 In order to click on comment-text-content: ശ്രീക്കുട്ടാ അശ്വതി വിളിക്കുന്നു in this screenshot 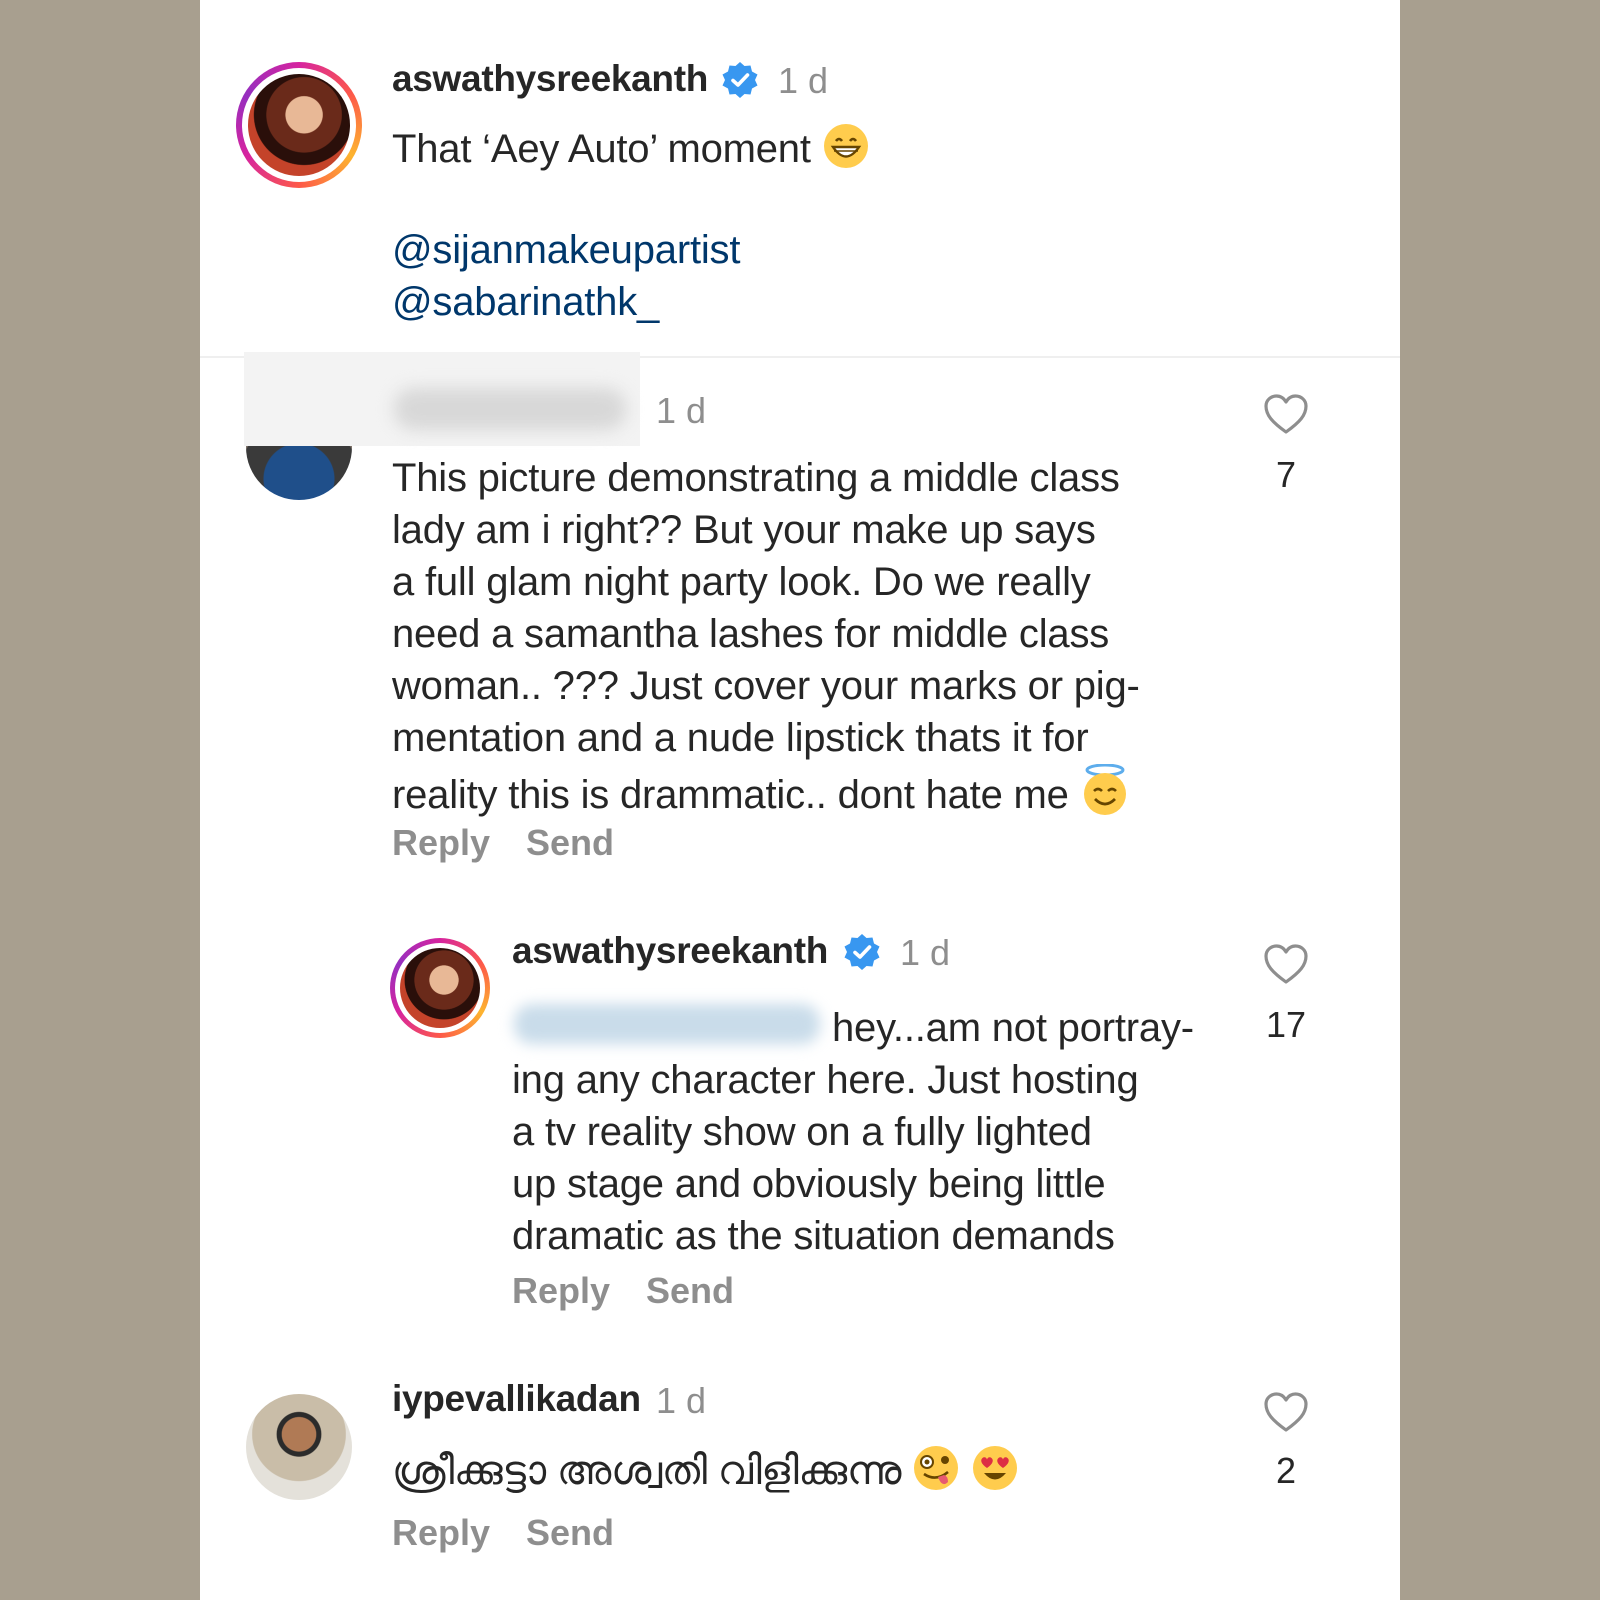, I will do `click(647, 1471)`.